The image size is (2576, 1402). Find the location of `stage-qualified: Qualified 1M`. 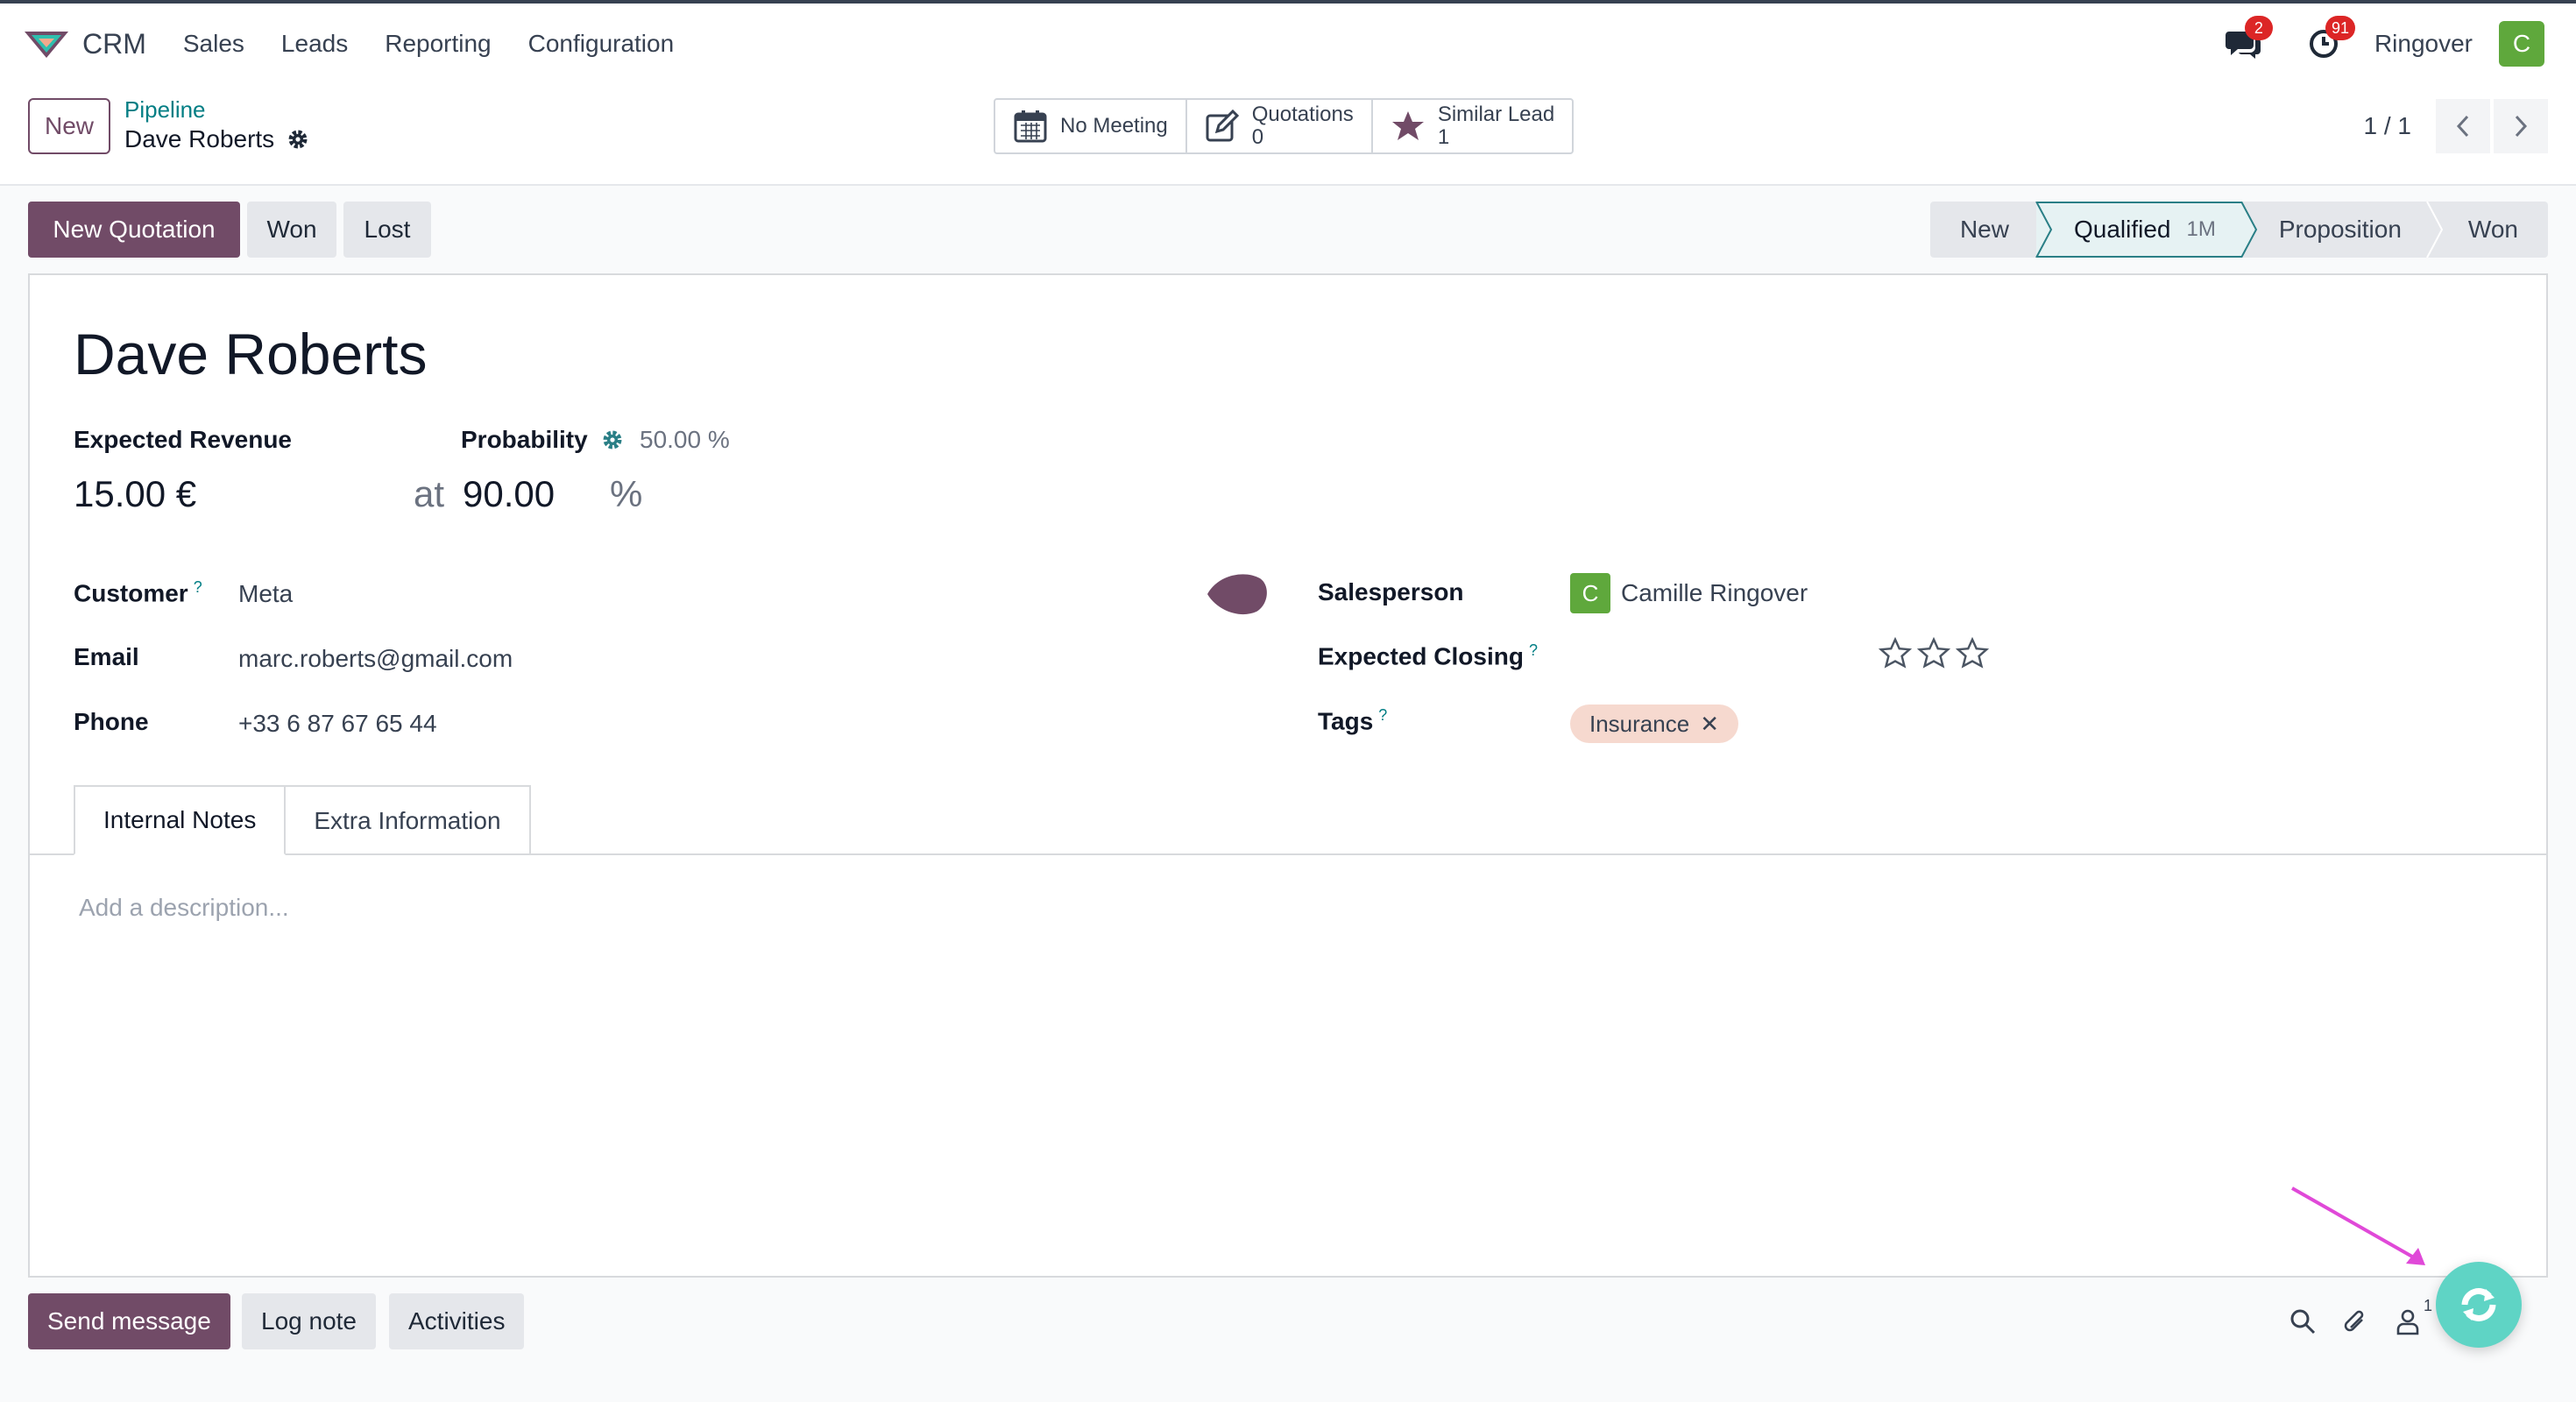

stage-qualified: Qualified 1M is located at coordinates (2146, 230).